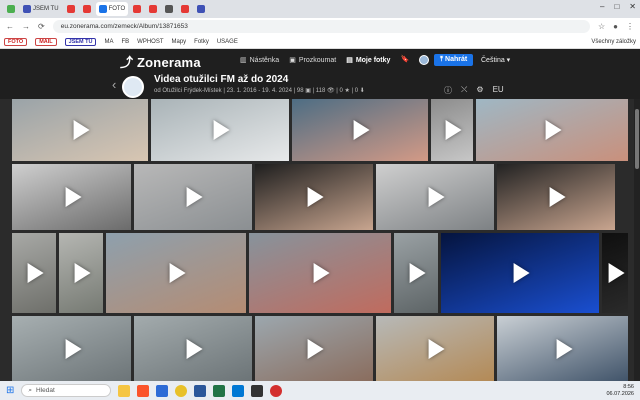 The height and width of the screenshot is (400, 640). Describe the element at coordinates (602, 6) in the screenshot. I see `minimize-button: –` at that location.